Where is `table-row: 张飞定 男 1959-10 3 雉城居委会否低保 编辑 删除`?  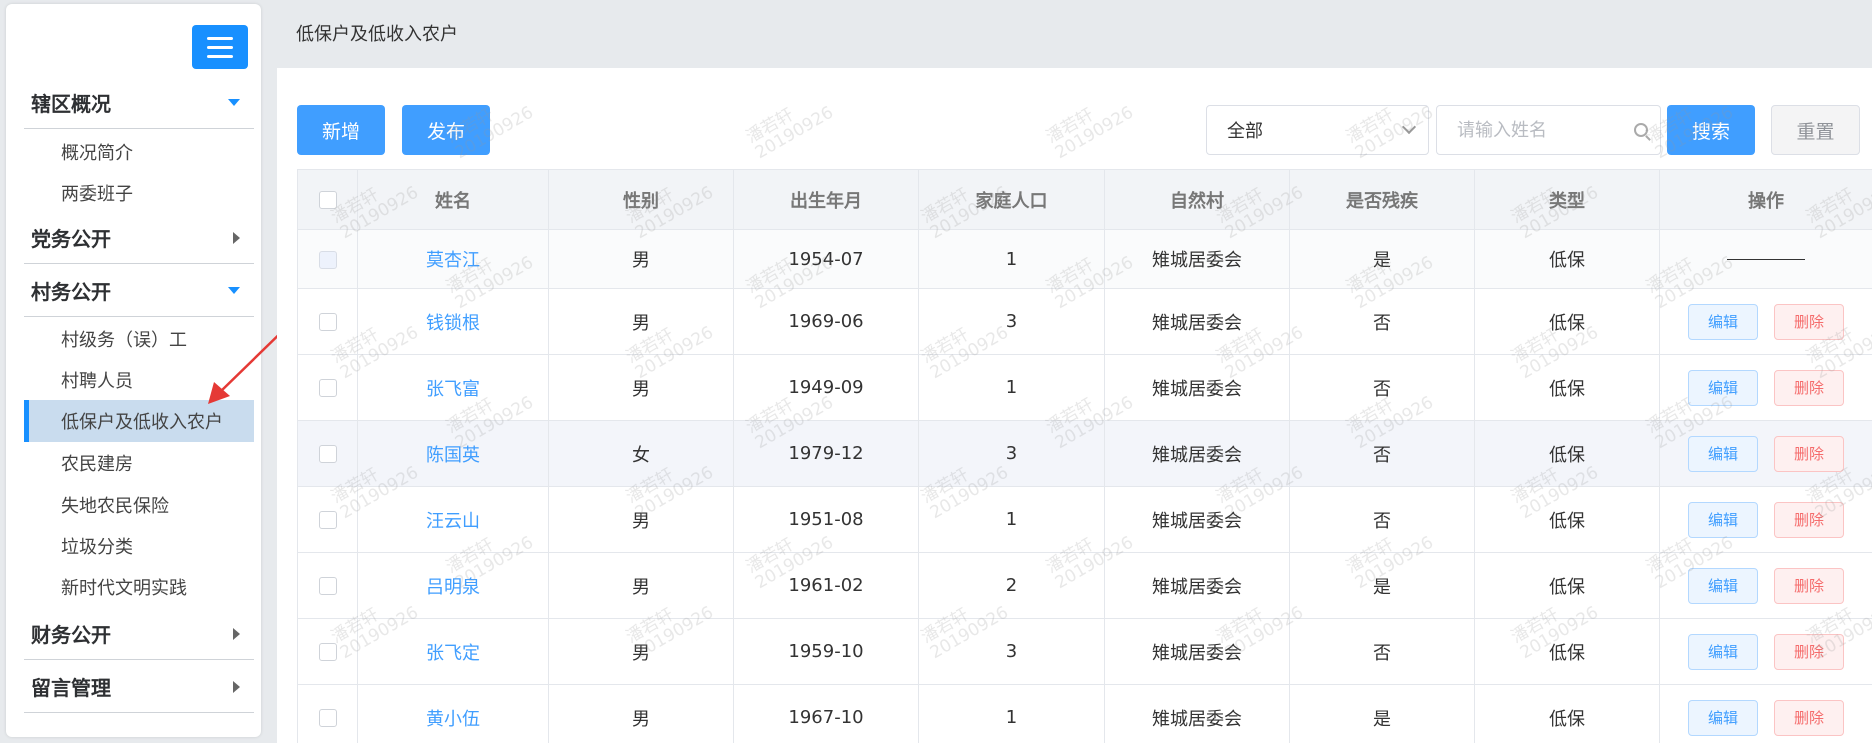
table-row: 张飞定 男 1959-10 3 雉城居委会否低保 编辑 删除 is located at coordinates (1084, 651).